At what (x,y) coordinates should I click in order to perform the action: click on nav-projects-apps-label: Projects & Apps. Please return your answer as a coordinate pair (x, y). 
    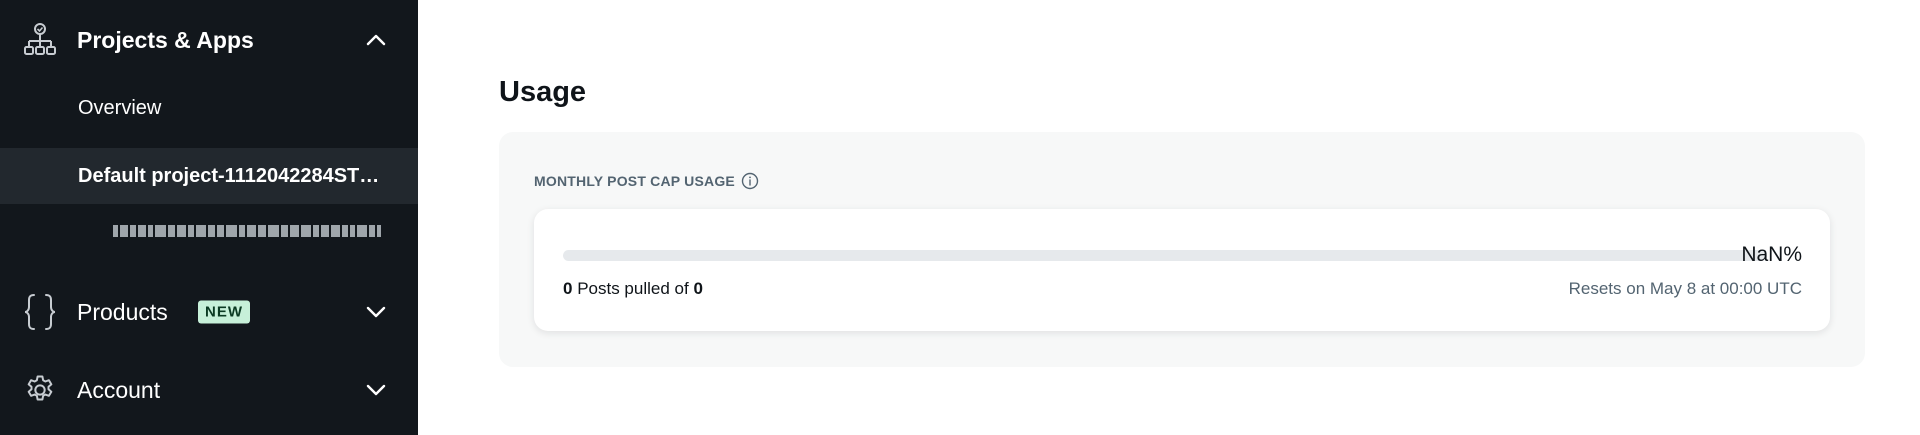
    Looking at the image, I should click on (165, 39).